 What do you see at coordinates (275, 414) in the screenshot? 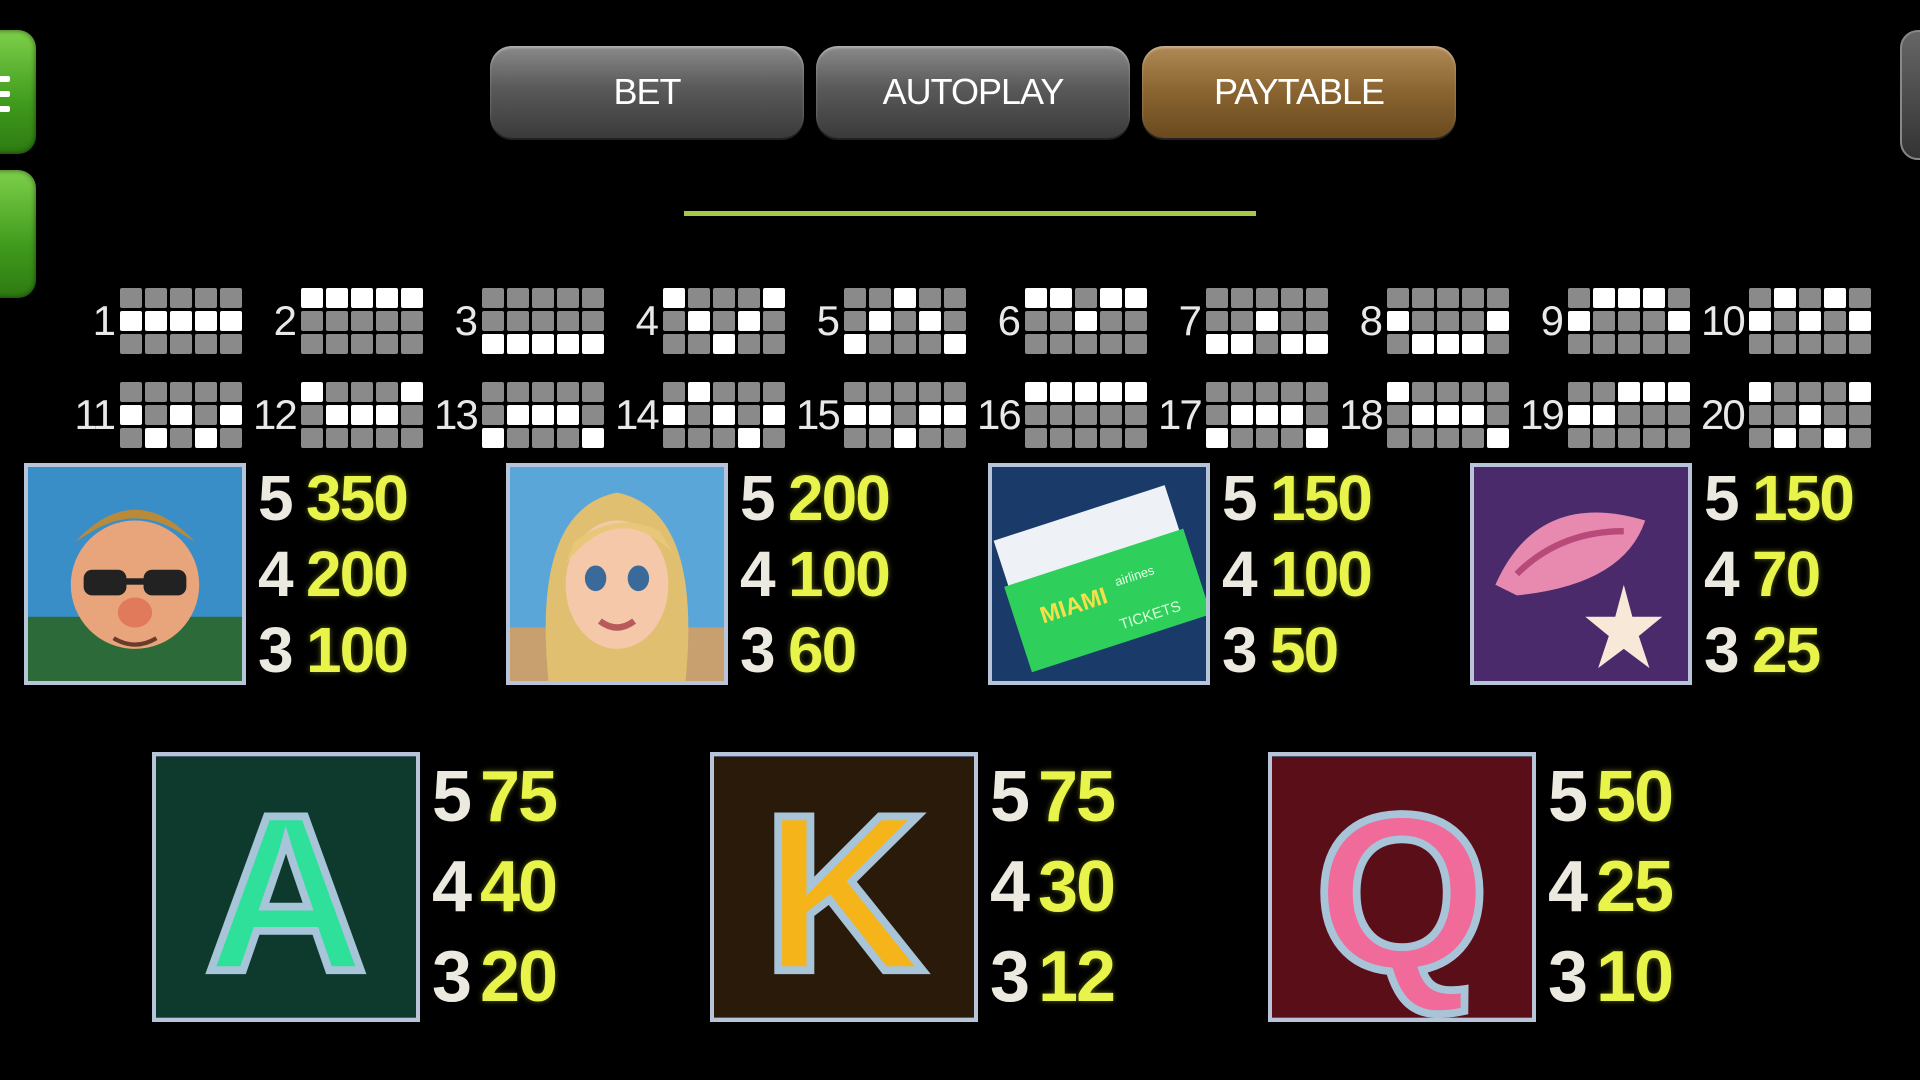
I see `payline-number: 12` at bounding box center [275, 414].